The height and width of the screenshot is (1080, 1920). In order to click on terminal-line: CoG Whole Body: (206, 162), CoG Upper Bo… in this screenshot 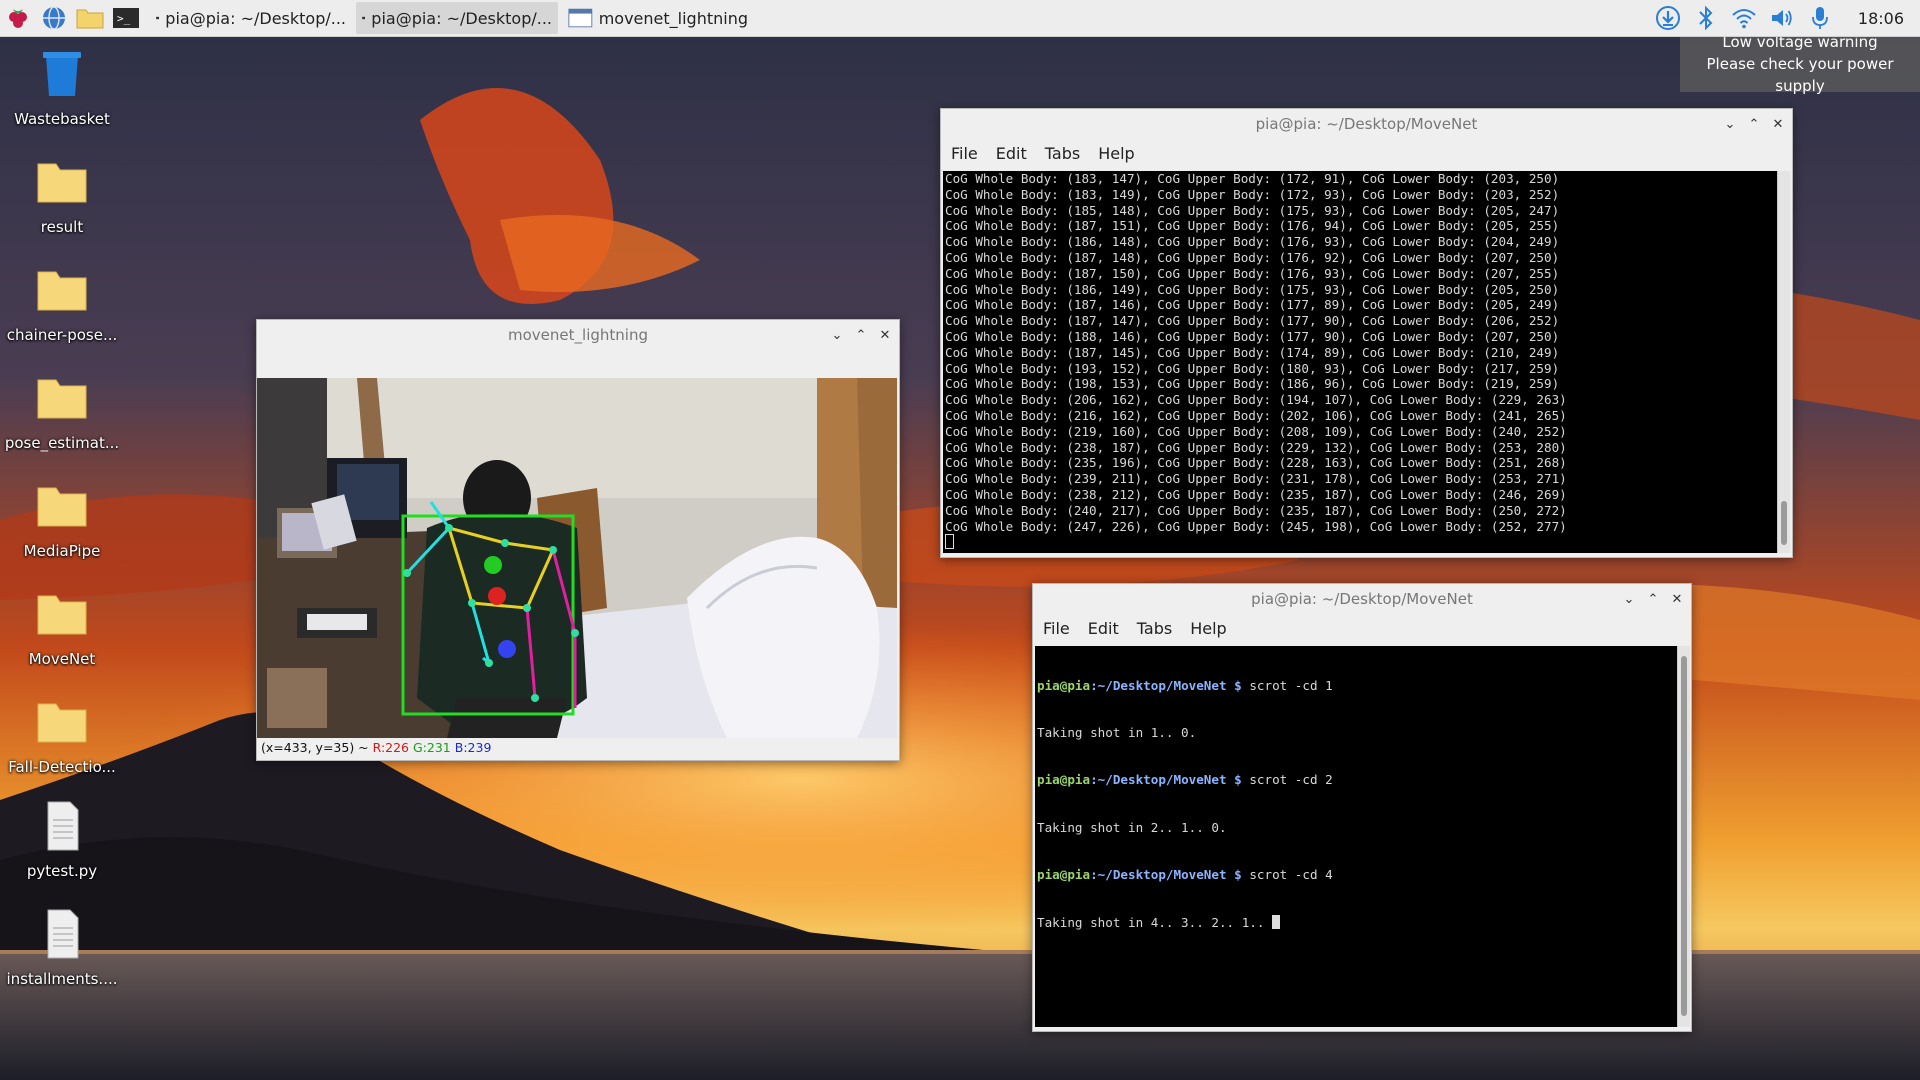, I will do `click(1256, 400)`.